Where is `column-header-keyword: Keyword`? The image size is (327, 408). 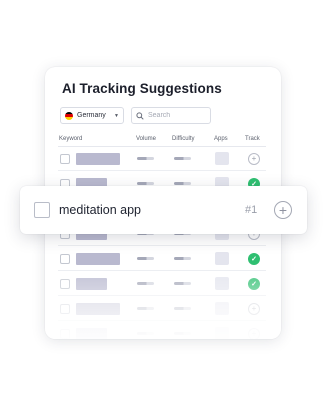 column-header-keyword: Keyword is located at coordinates (70, 139).